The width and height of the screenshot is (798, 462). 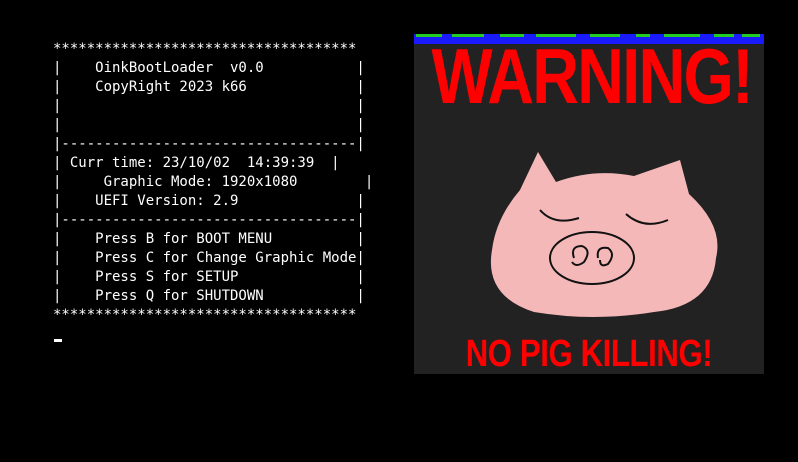 I want to click on menu-option-change-graphic-mode: | Press C for Change Graphic Mode|, so click(x=213, y=258).